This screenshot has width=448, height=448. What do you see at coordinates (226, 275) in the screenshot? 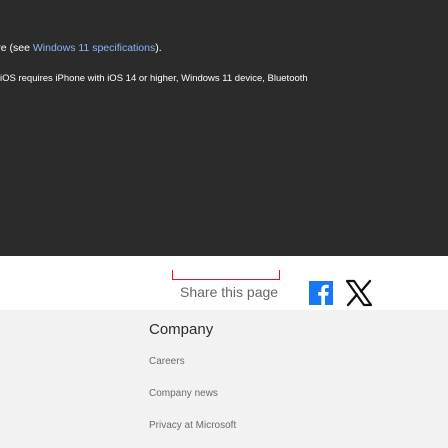
I see `focus-outline` at bounding box center [226, 275].